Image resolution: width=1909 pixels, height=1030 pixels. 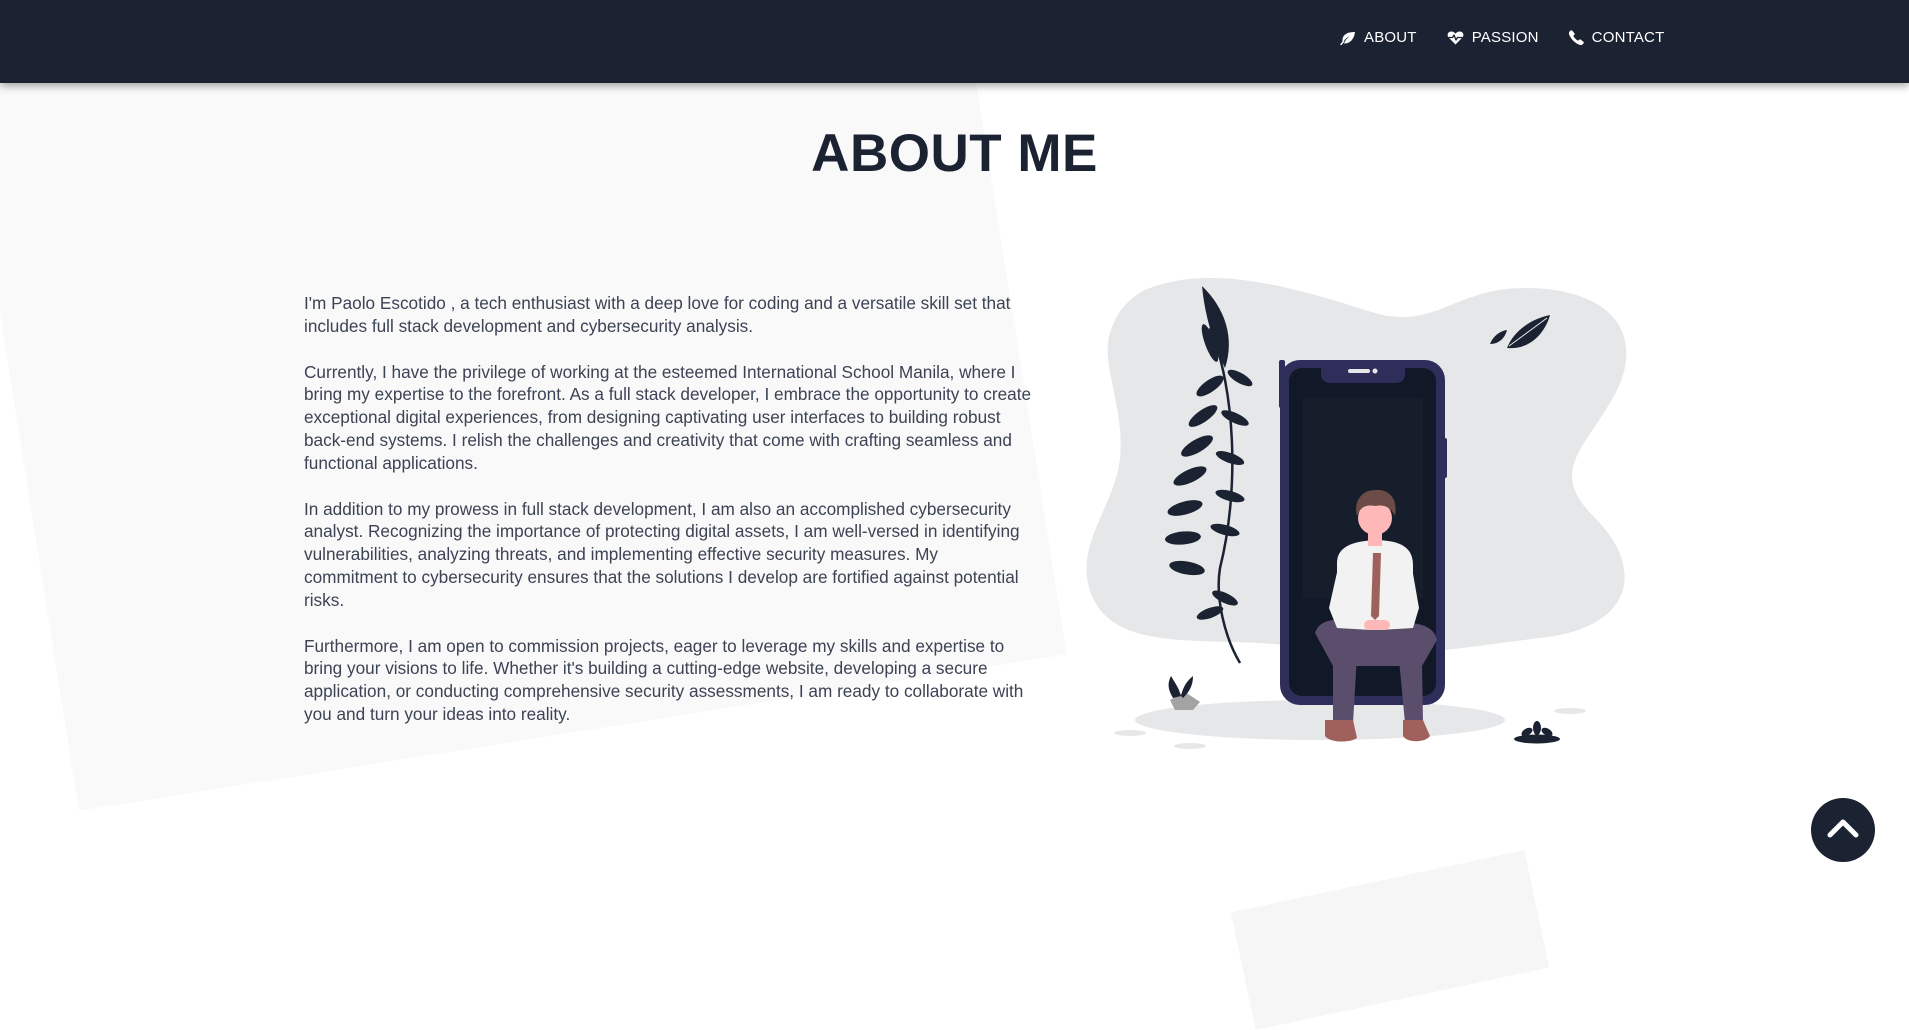 I want to click on leaf-icon, so click(x=1348, y=38).